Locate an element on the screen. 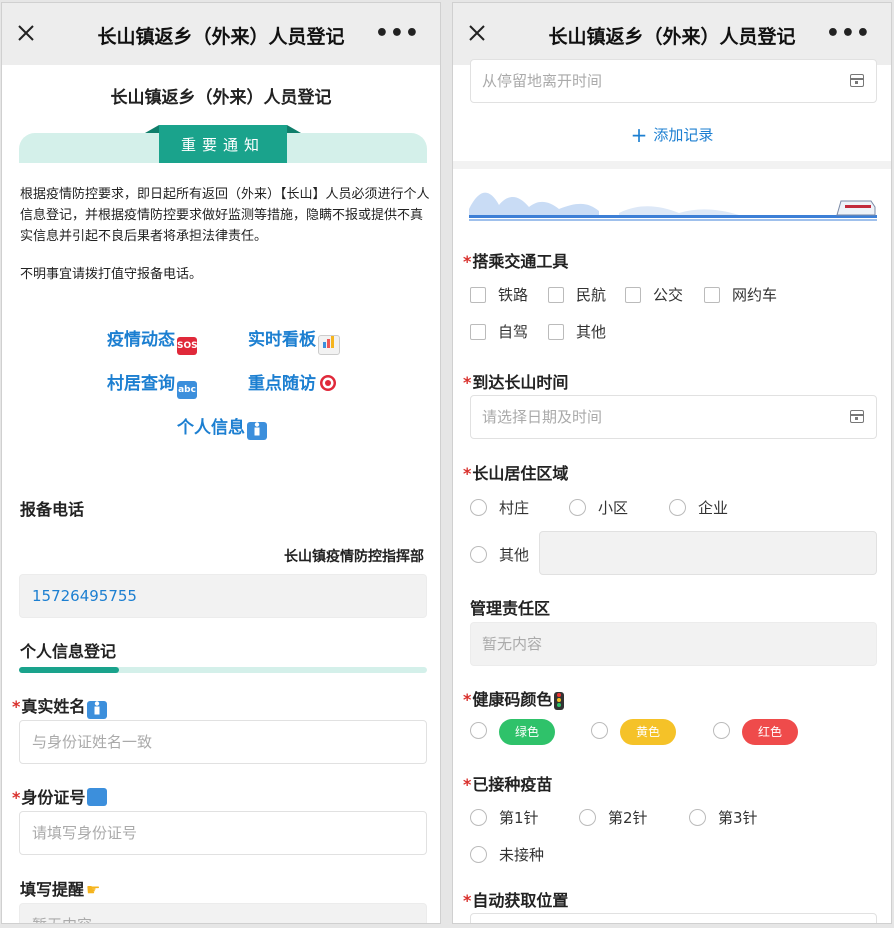 The width and height of the screenshot is (894, 928). transport-option-selfdrive: 自驾 is located at coordinates (499, 331).